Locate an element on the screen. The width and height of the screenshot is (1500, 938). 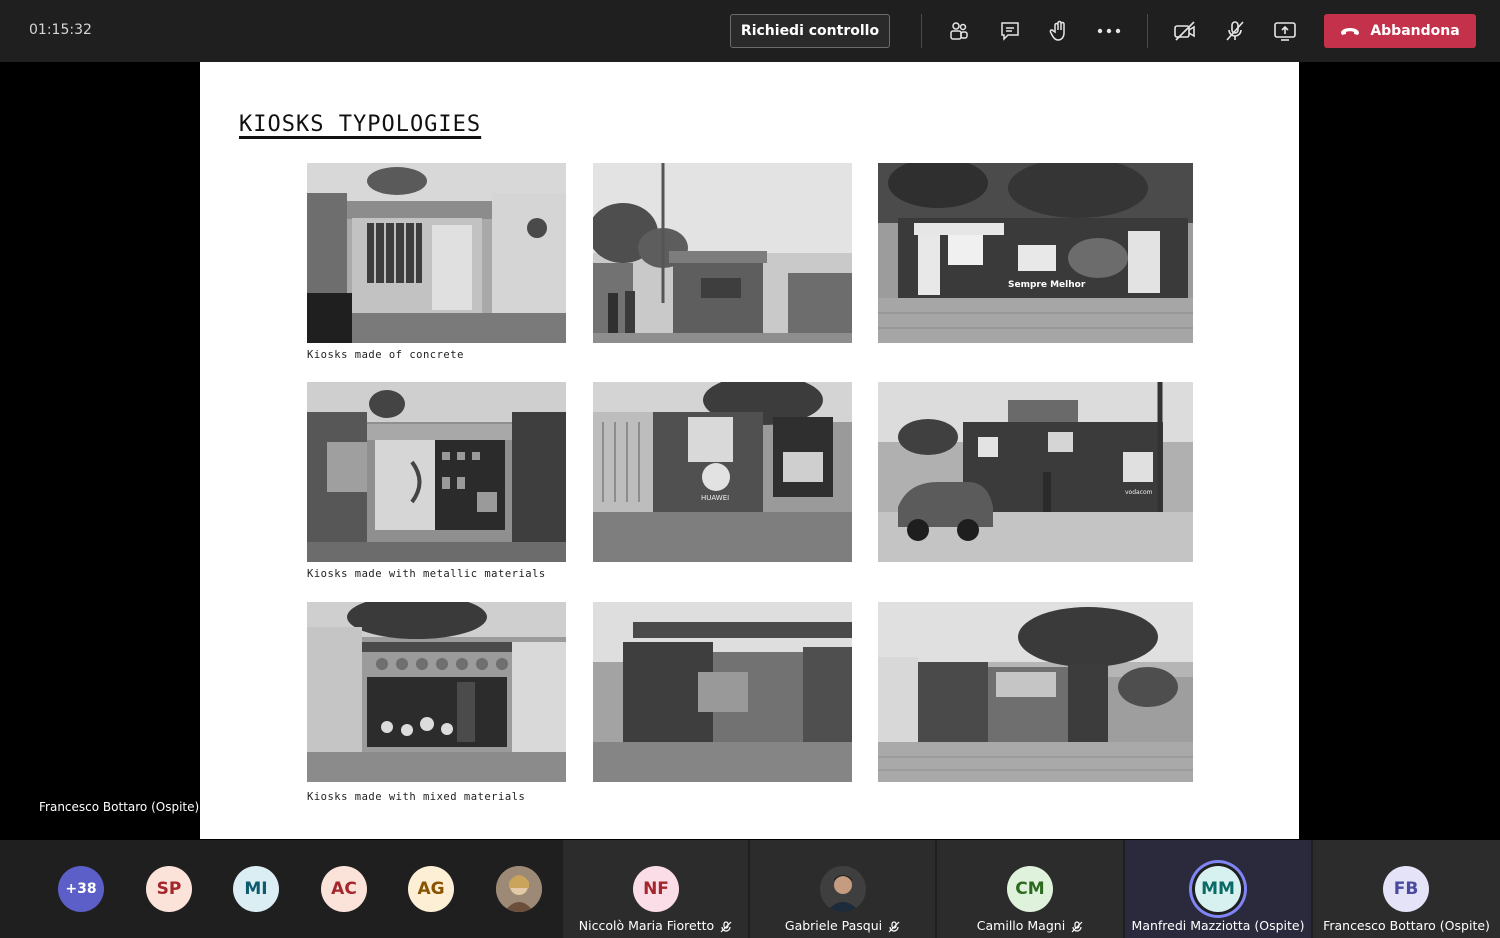
request-control-button: Richiedi controllo is located at coordinates (810, 31).